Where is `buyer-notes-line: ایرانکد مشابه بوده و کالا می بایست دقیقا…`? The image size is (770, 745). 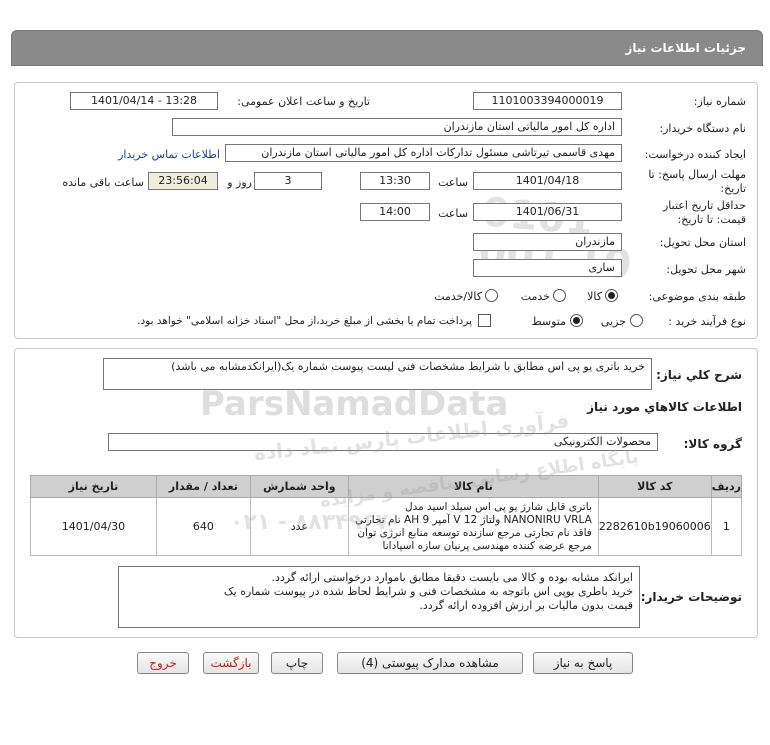 buyer-notes-line: ایرانکد مشابه بوده و کالا می بایست دقیقا… is located at coordinates (452, 577).